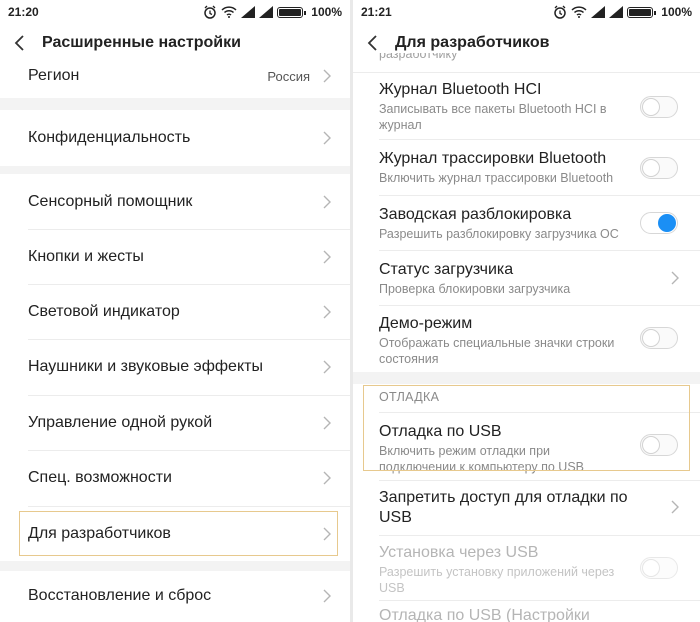  What do you see at coordinates (526, 12) in the screenshot?
I see `status-bar: 21:21 100%` at bounding box center [526, 12].